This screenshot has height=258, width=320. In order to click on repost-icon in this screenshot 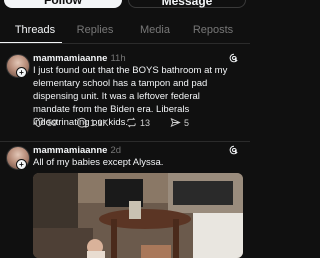, I will do `click(131, 122)`.